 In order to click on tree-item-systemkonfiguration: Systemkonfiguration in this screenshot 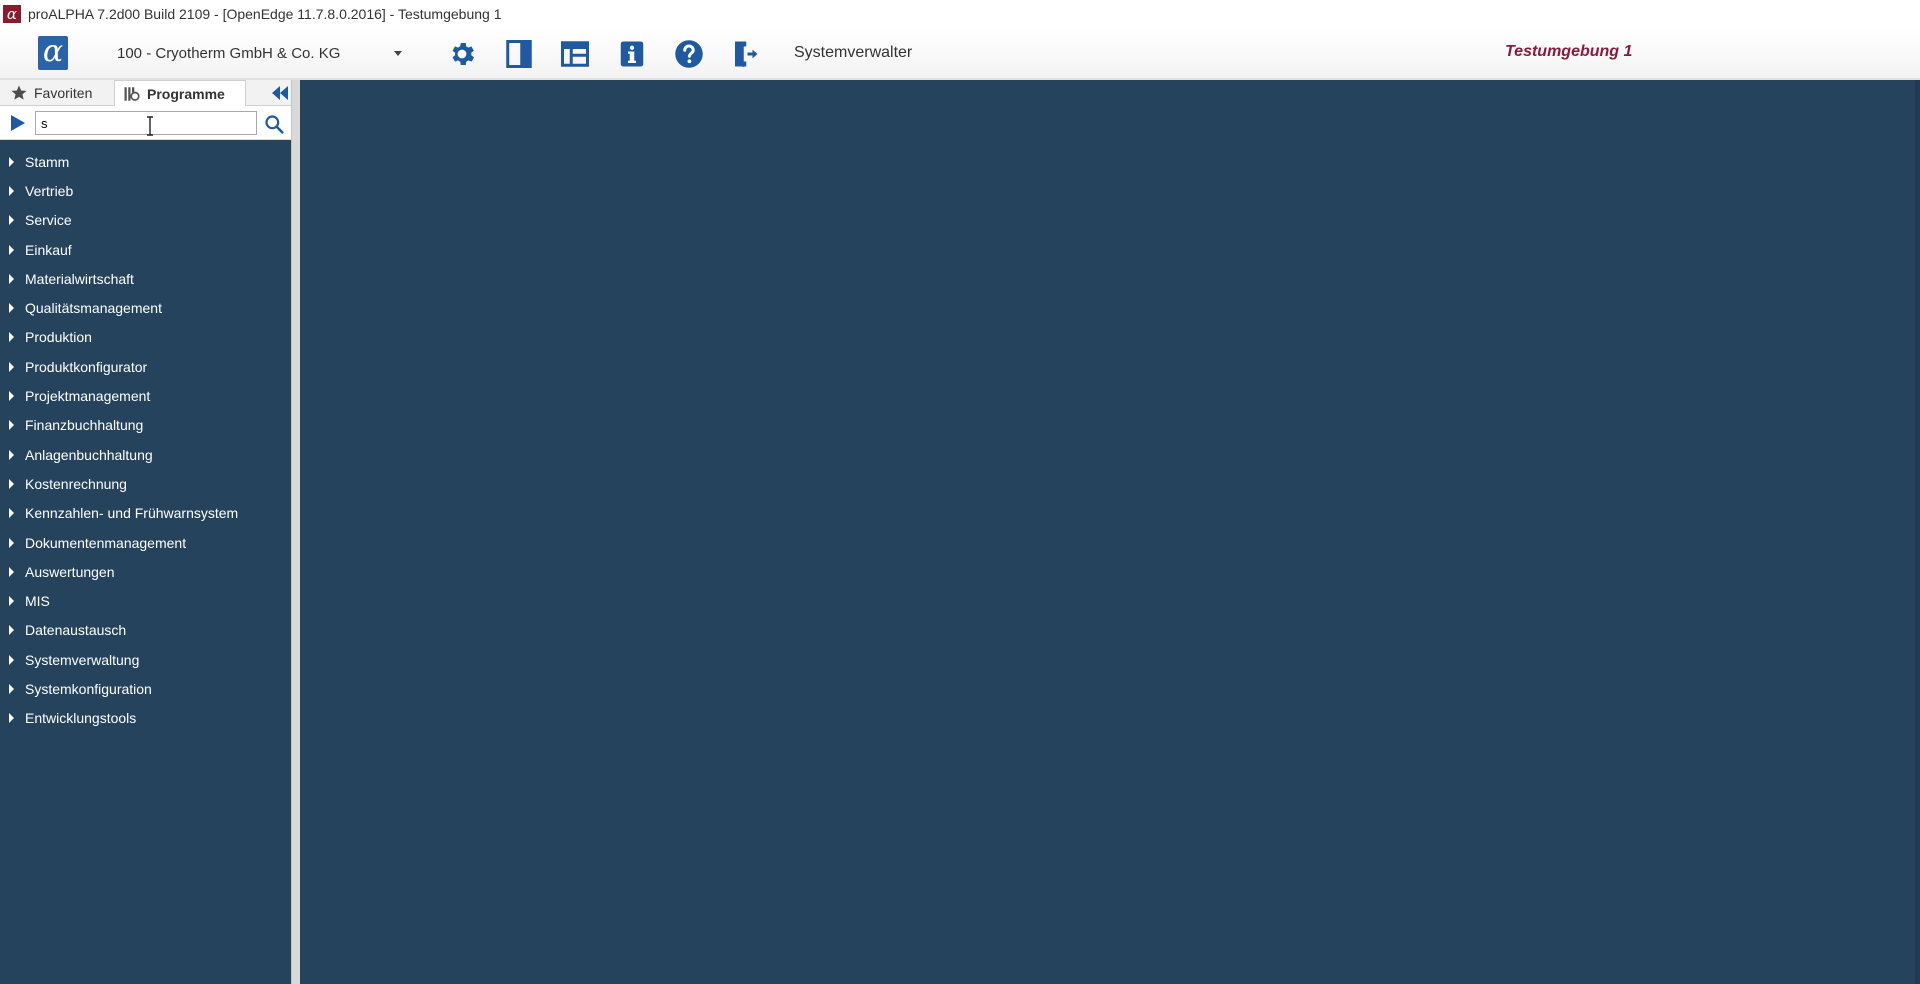, I will do `click(145, 688)`.